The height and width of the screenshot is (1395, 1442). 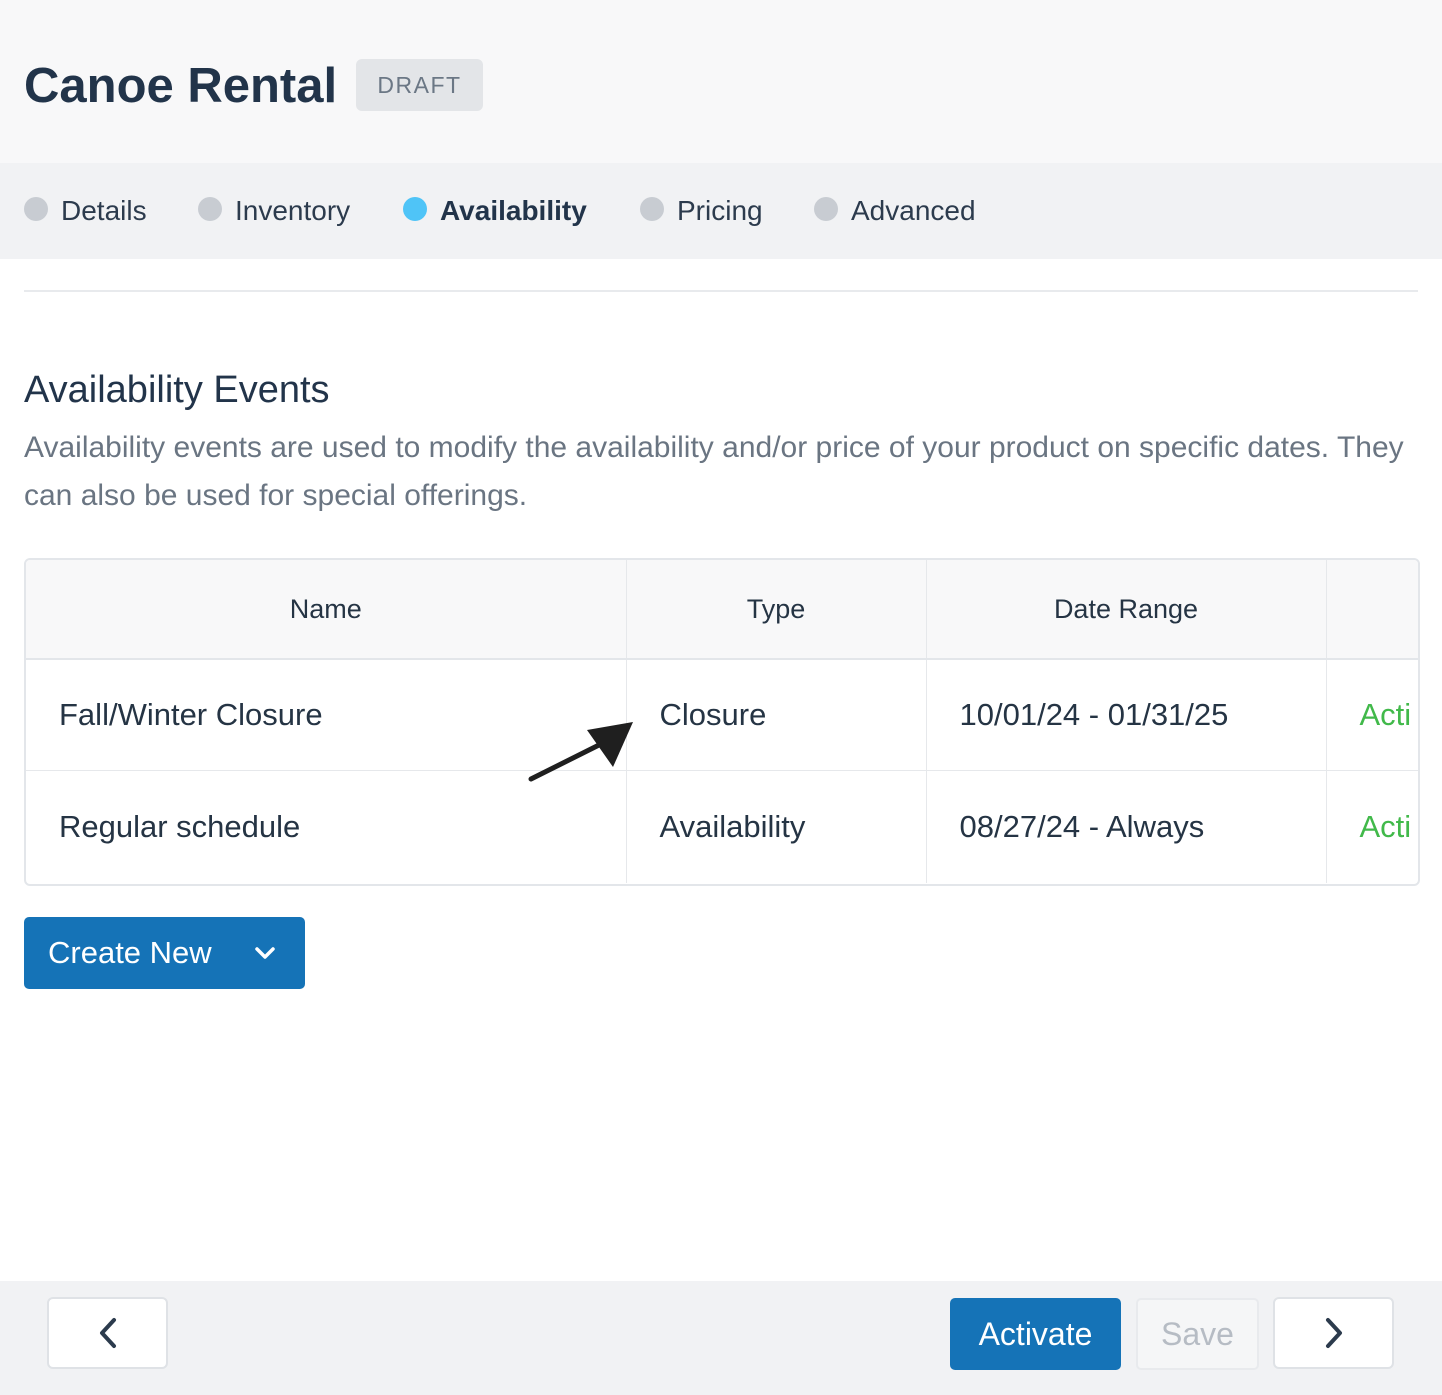 I want to click on step-availability: Availability, so click(x=495, y=211).